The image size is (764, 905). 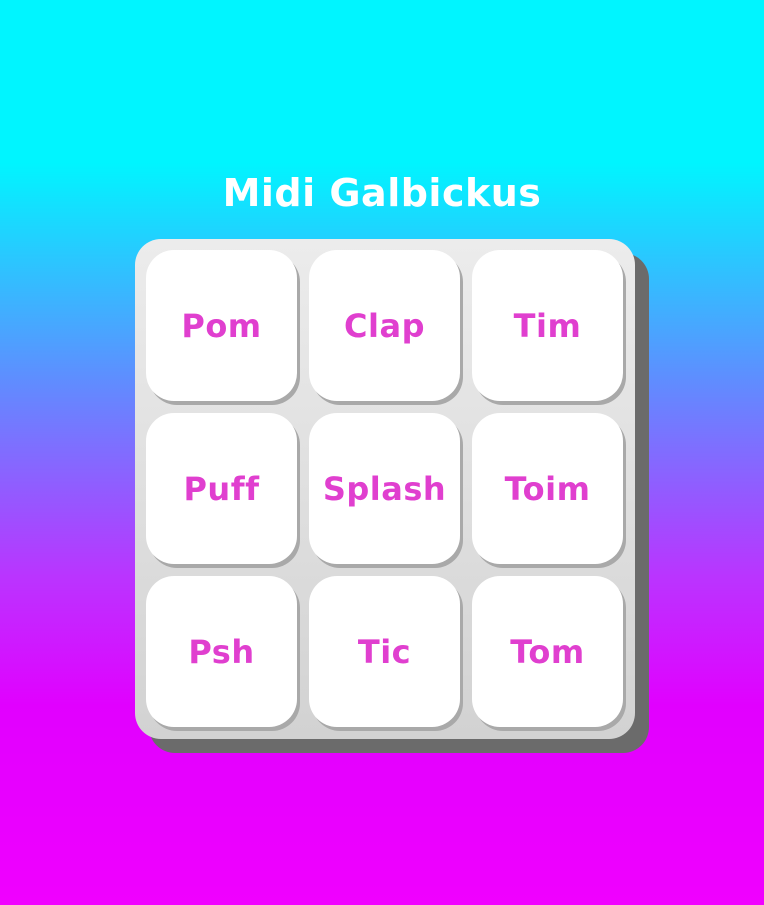 I want to click on pad-label: Clap, so click(x=384, y=325).